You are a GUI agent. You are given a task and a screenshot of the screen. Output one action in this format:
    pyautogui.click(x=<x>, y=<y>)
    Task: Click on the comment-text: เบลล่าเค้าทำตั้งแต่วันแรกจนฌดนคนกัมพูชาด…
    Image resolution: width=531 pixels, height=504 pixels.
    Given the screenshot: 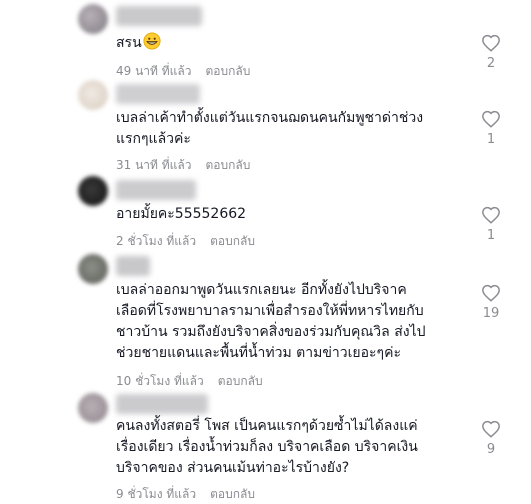 What is the action you would take?
    pyautogui.click(x=270, y=128)
    